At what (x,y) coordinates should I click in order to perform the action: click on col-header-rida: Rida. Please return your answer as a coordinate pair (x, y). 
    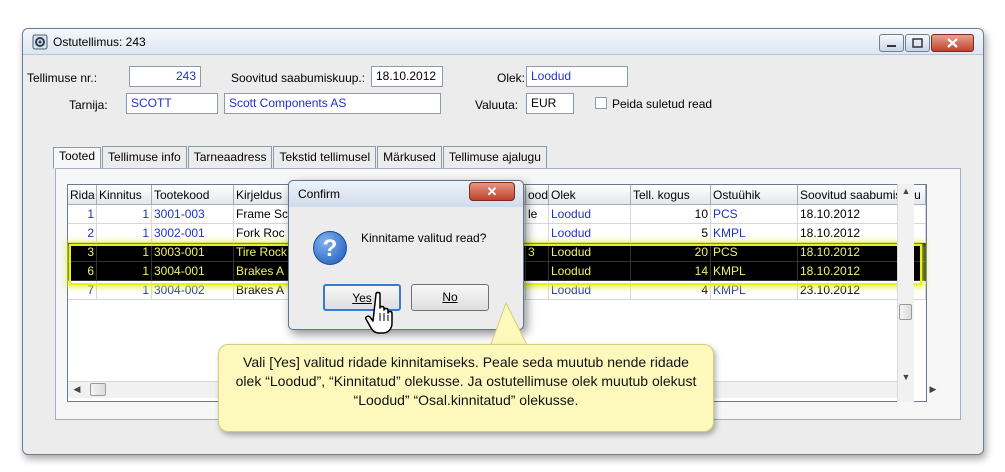
    Looking at the image, I should click on (82, 195).